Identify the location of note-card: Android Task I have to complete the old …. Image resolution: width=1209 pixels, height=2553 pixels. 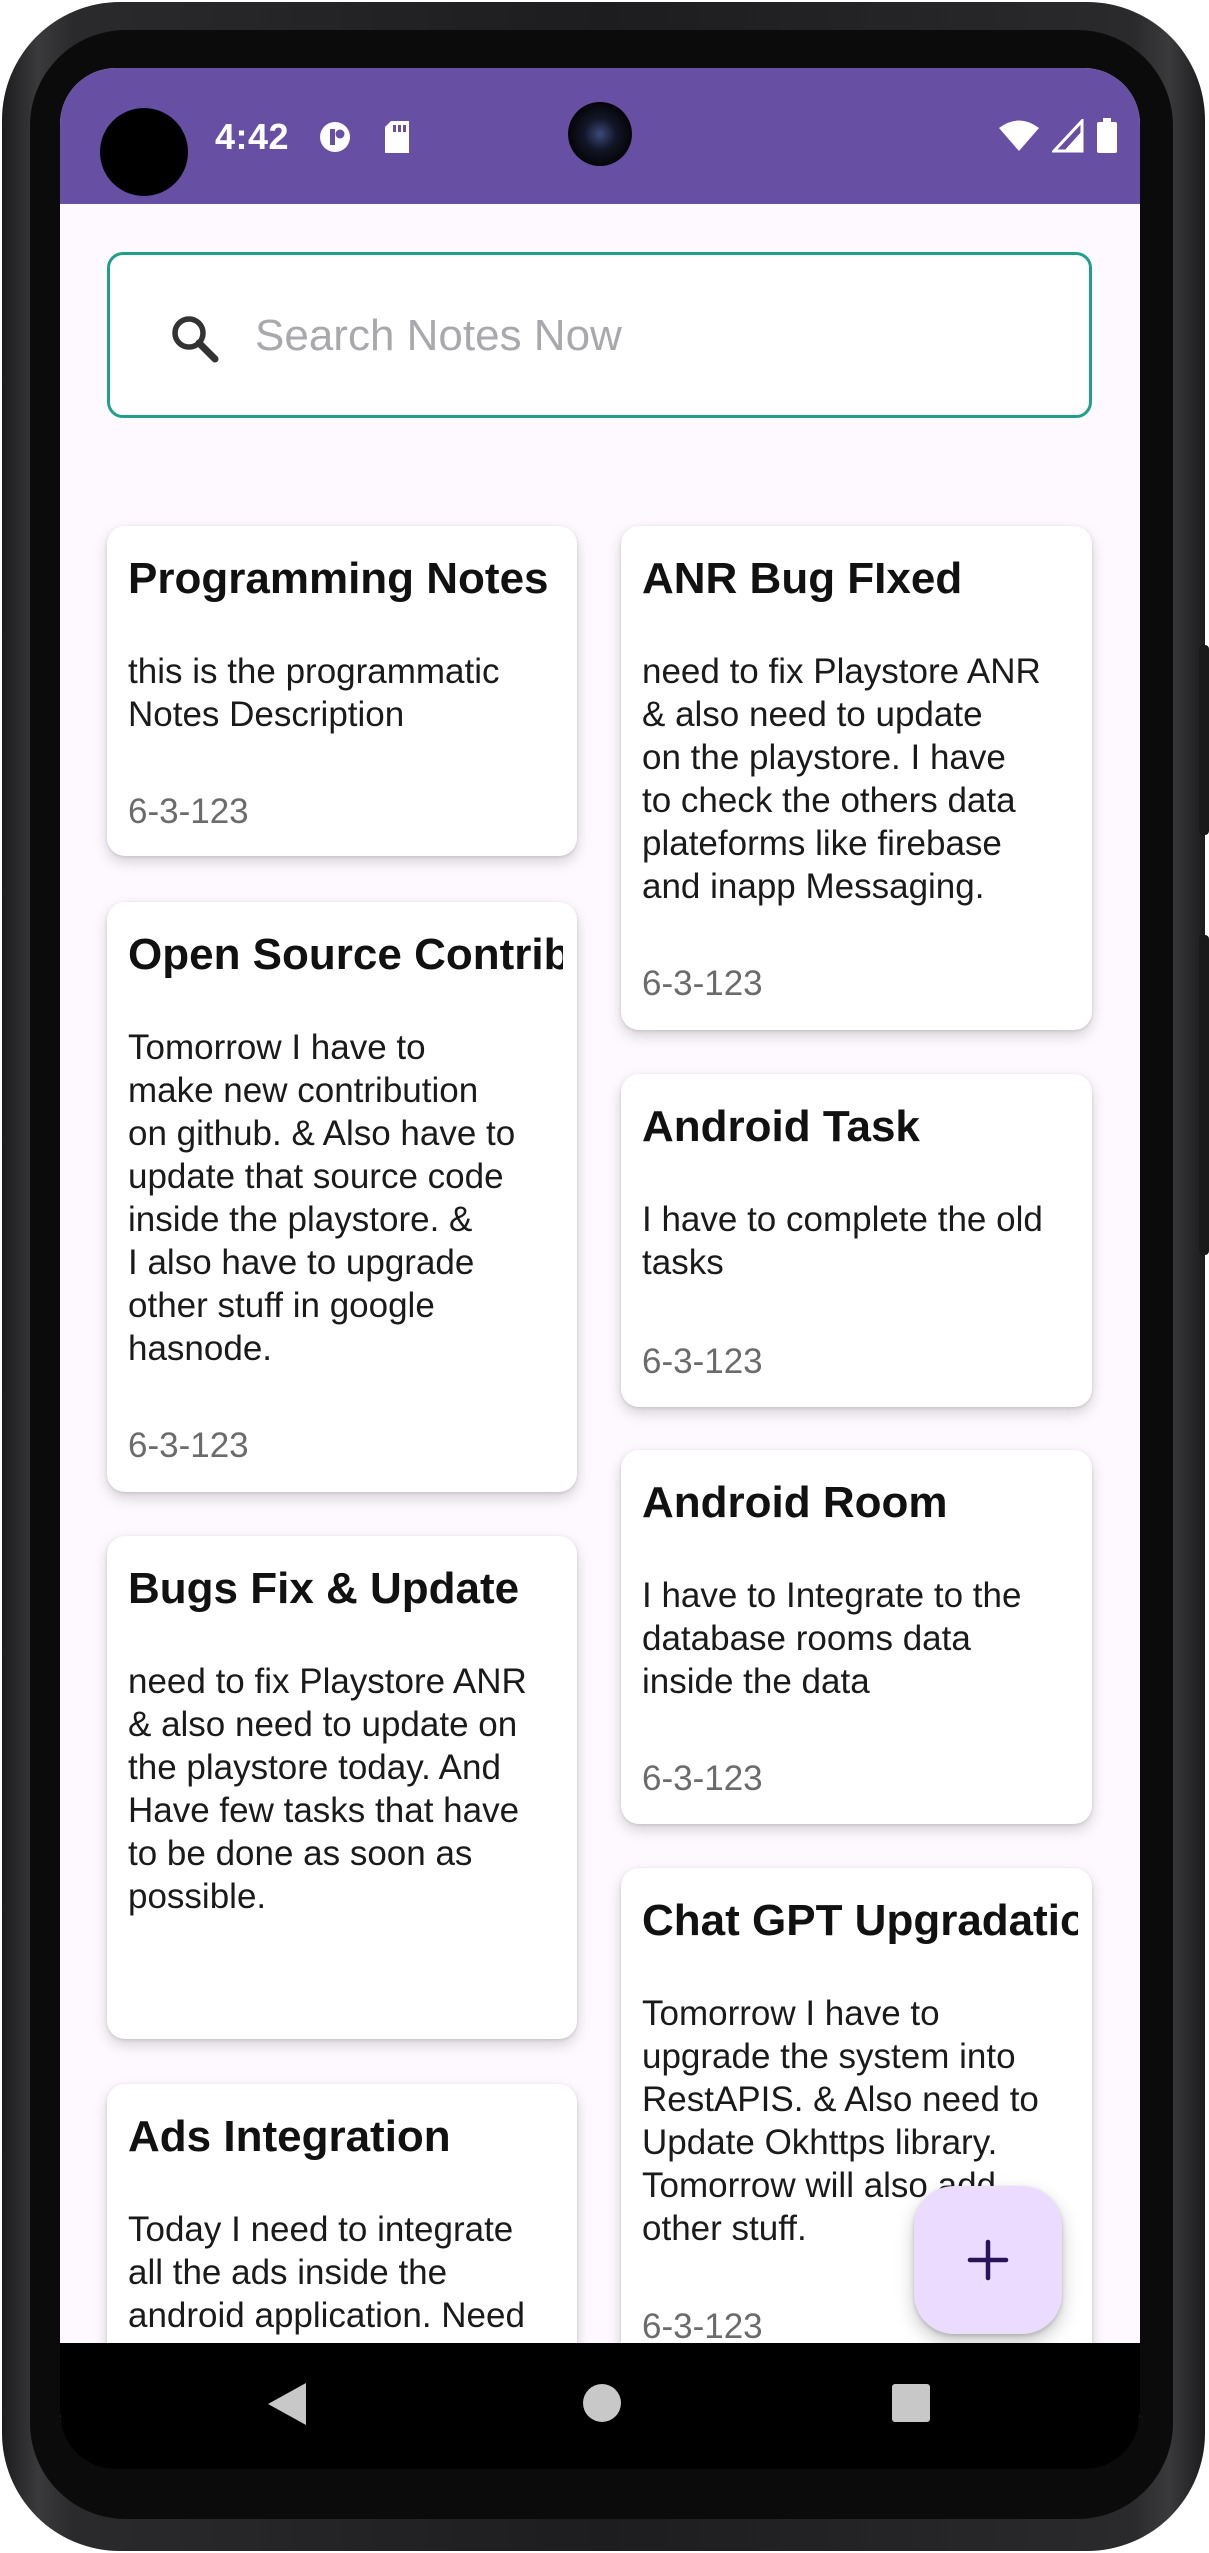
(856, 1240).